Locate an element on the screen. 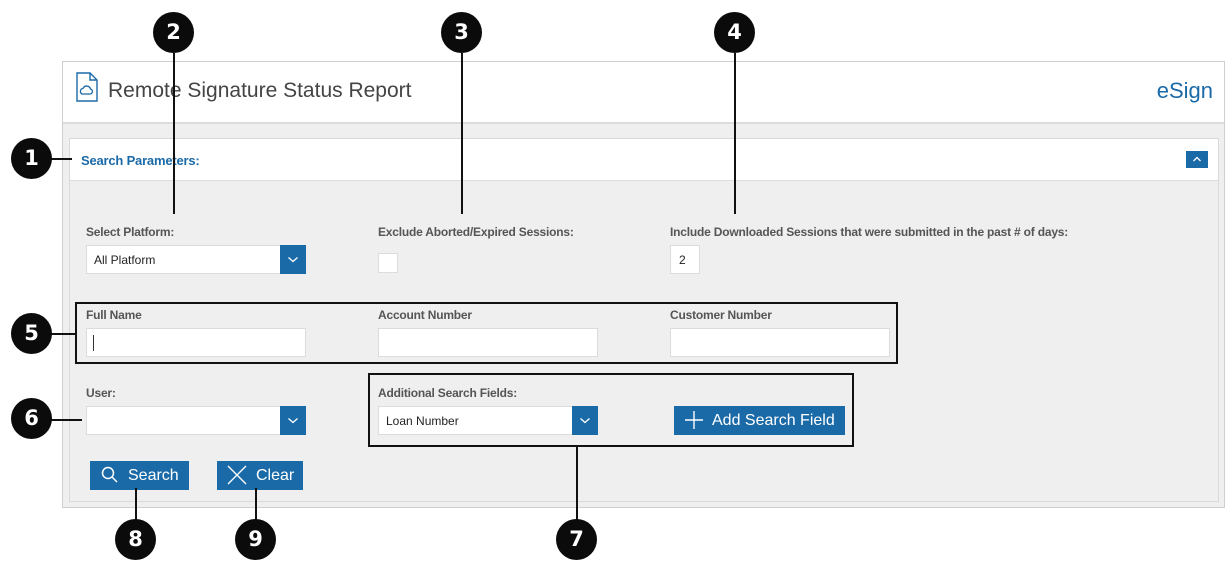  collapse-button is located at coordinates (1197, 159).